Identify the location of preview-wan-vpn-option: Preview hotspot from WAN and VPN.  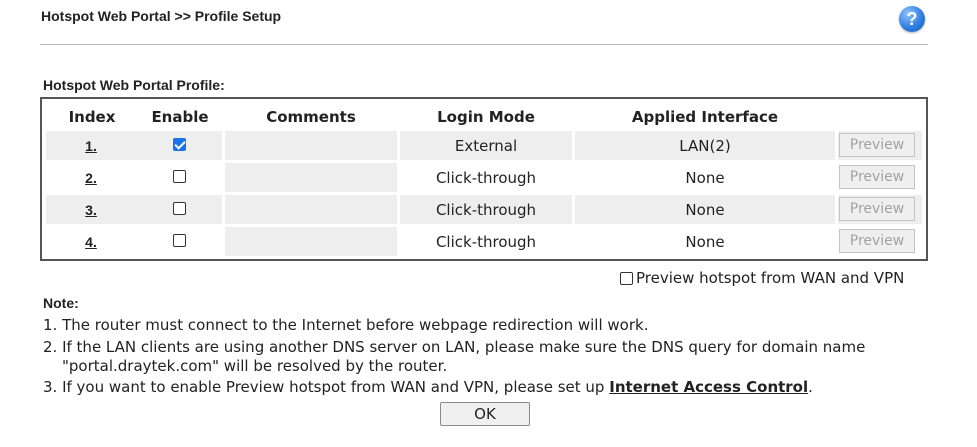
(762, 278).